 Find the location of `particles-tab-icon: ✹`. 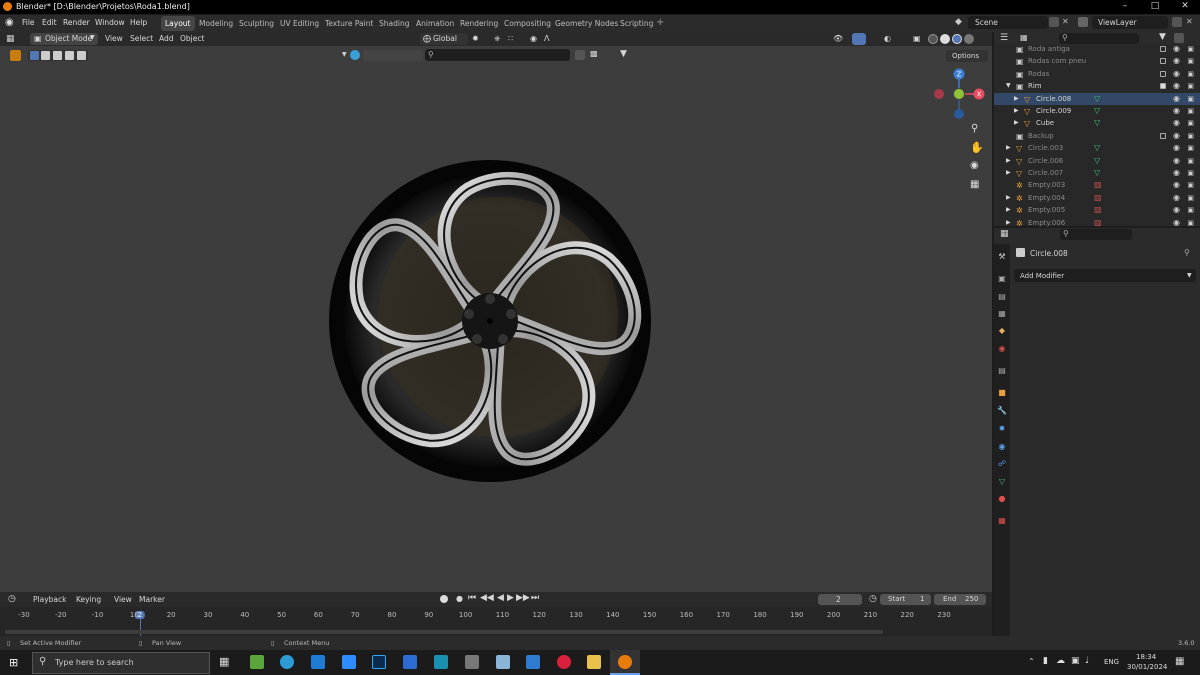

particles-tab-icon: ✹ is located at coordinates (1002, 429).